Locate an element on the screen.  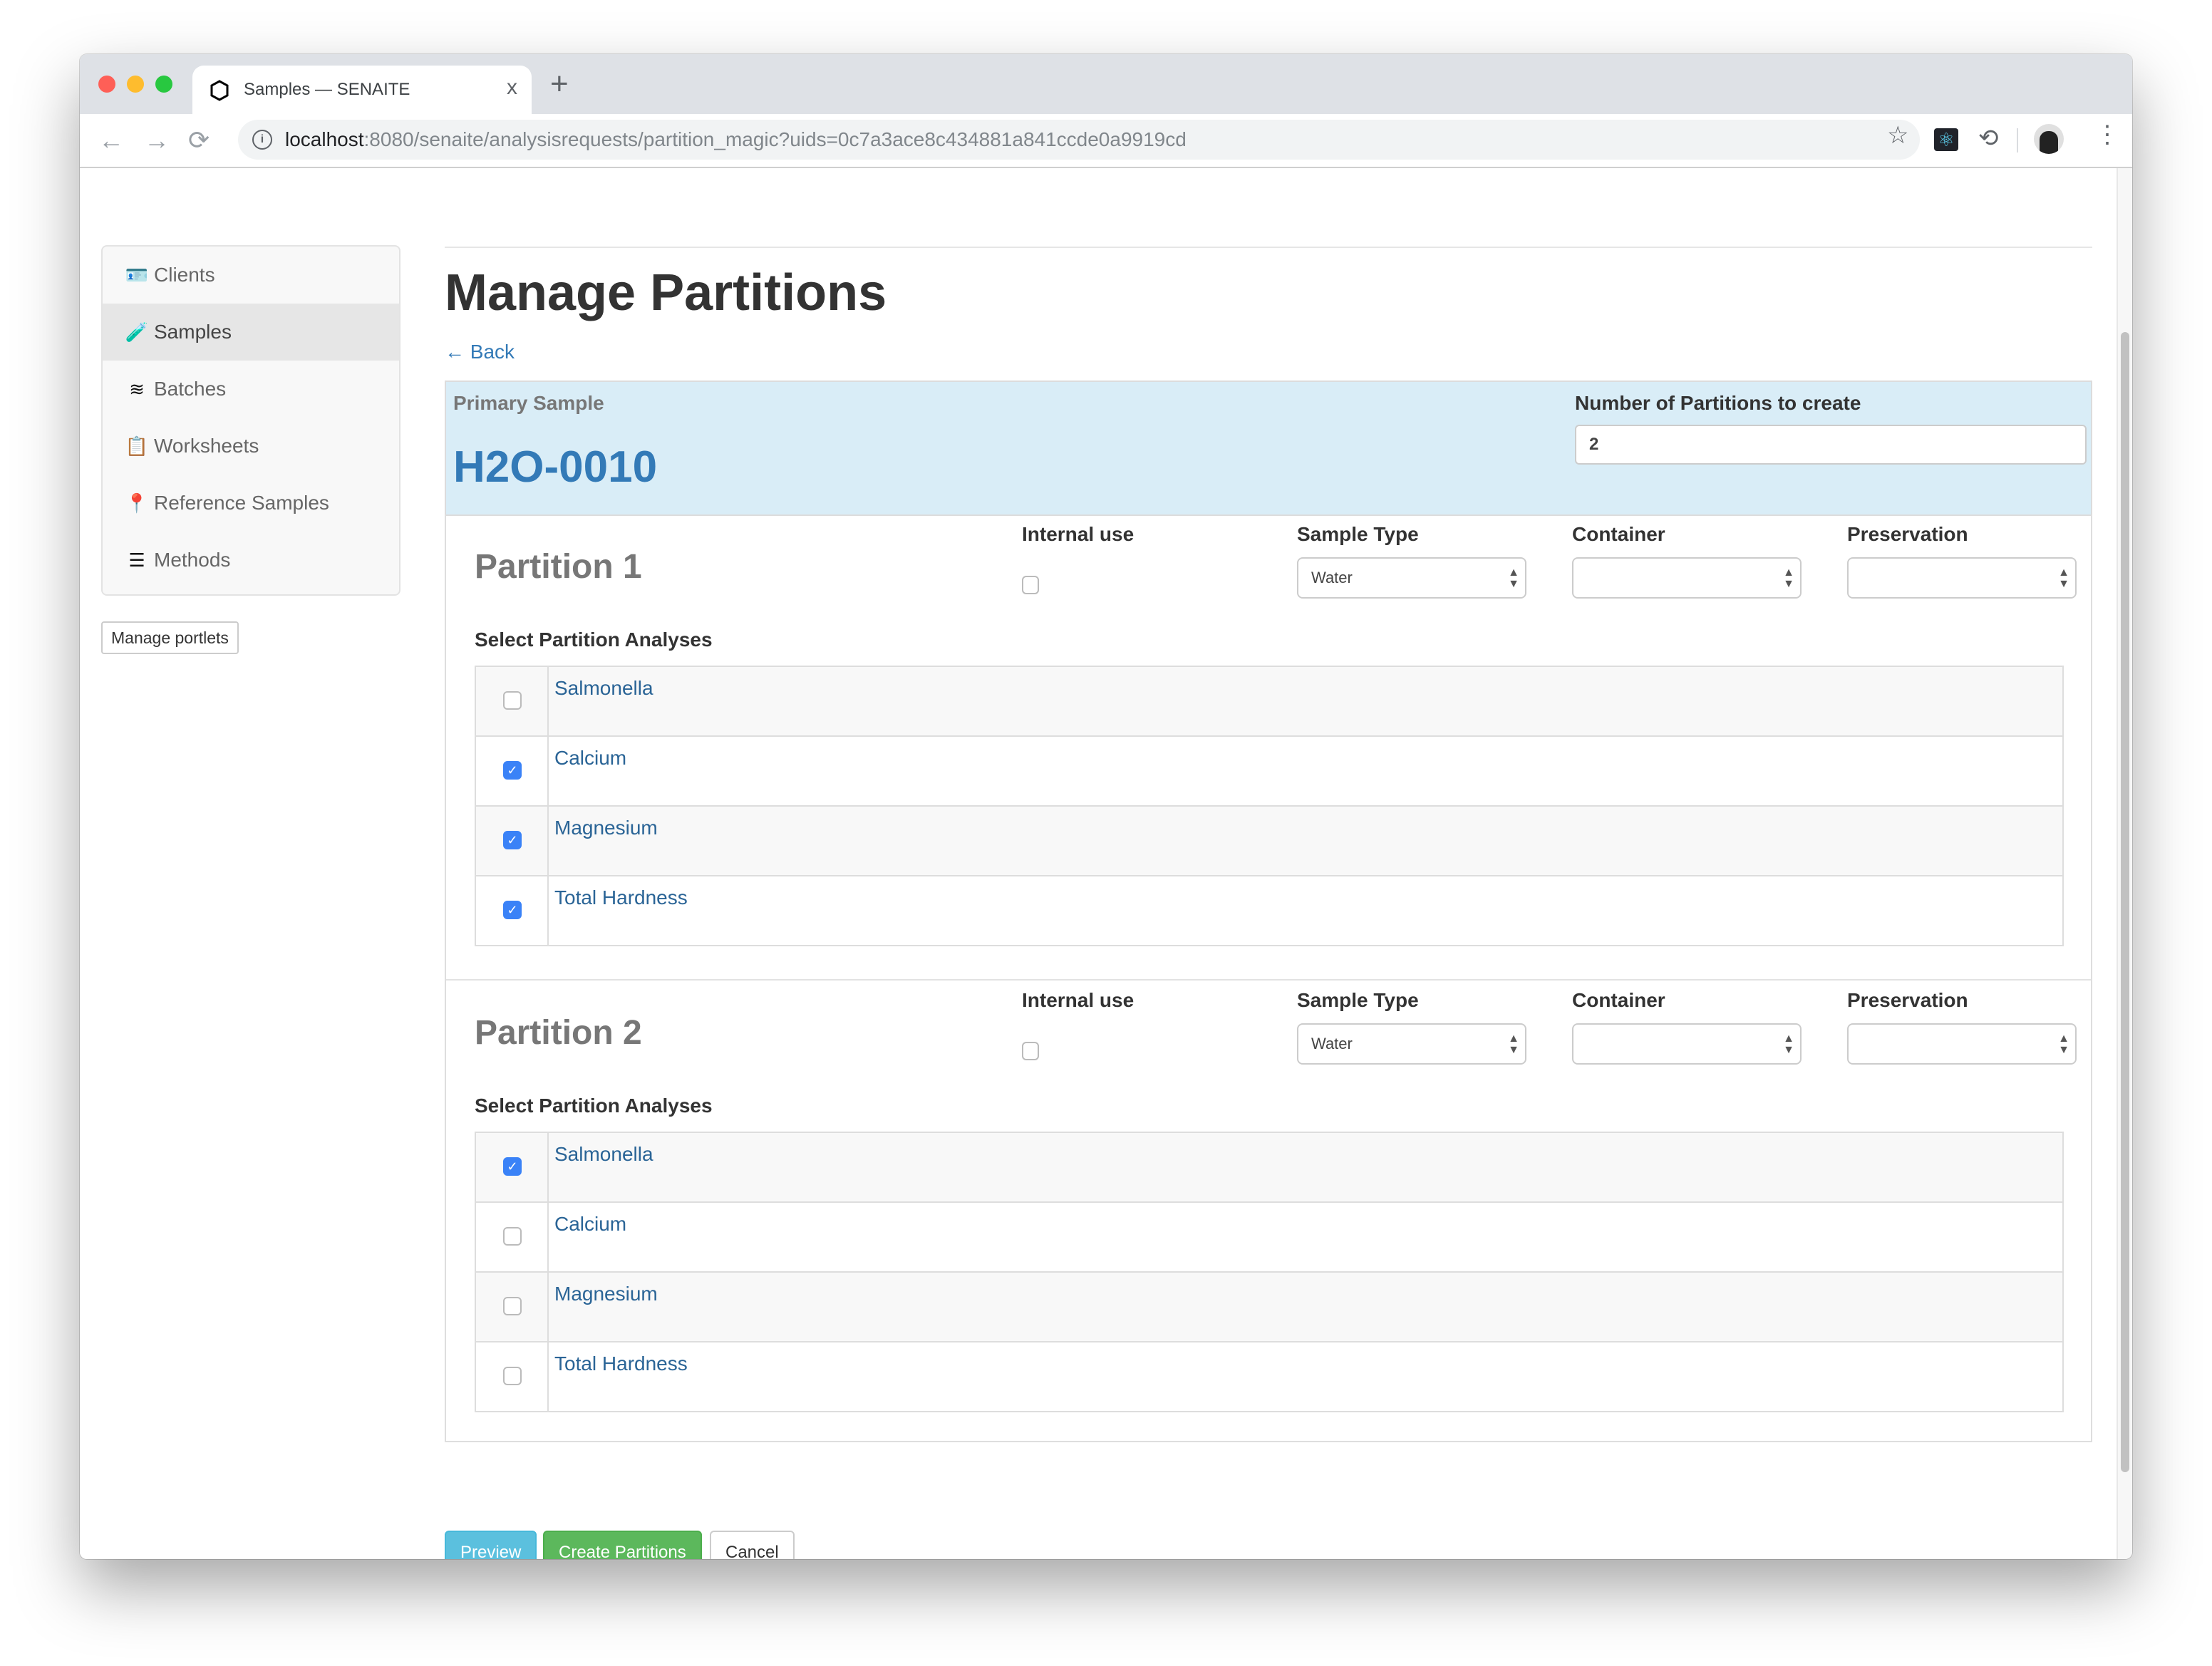
analysis-row: ✓ Salmonella is located at coordinates (1269, 1168).